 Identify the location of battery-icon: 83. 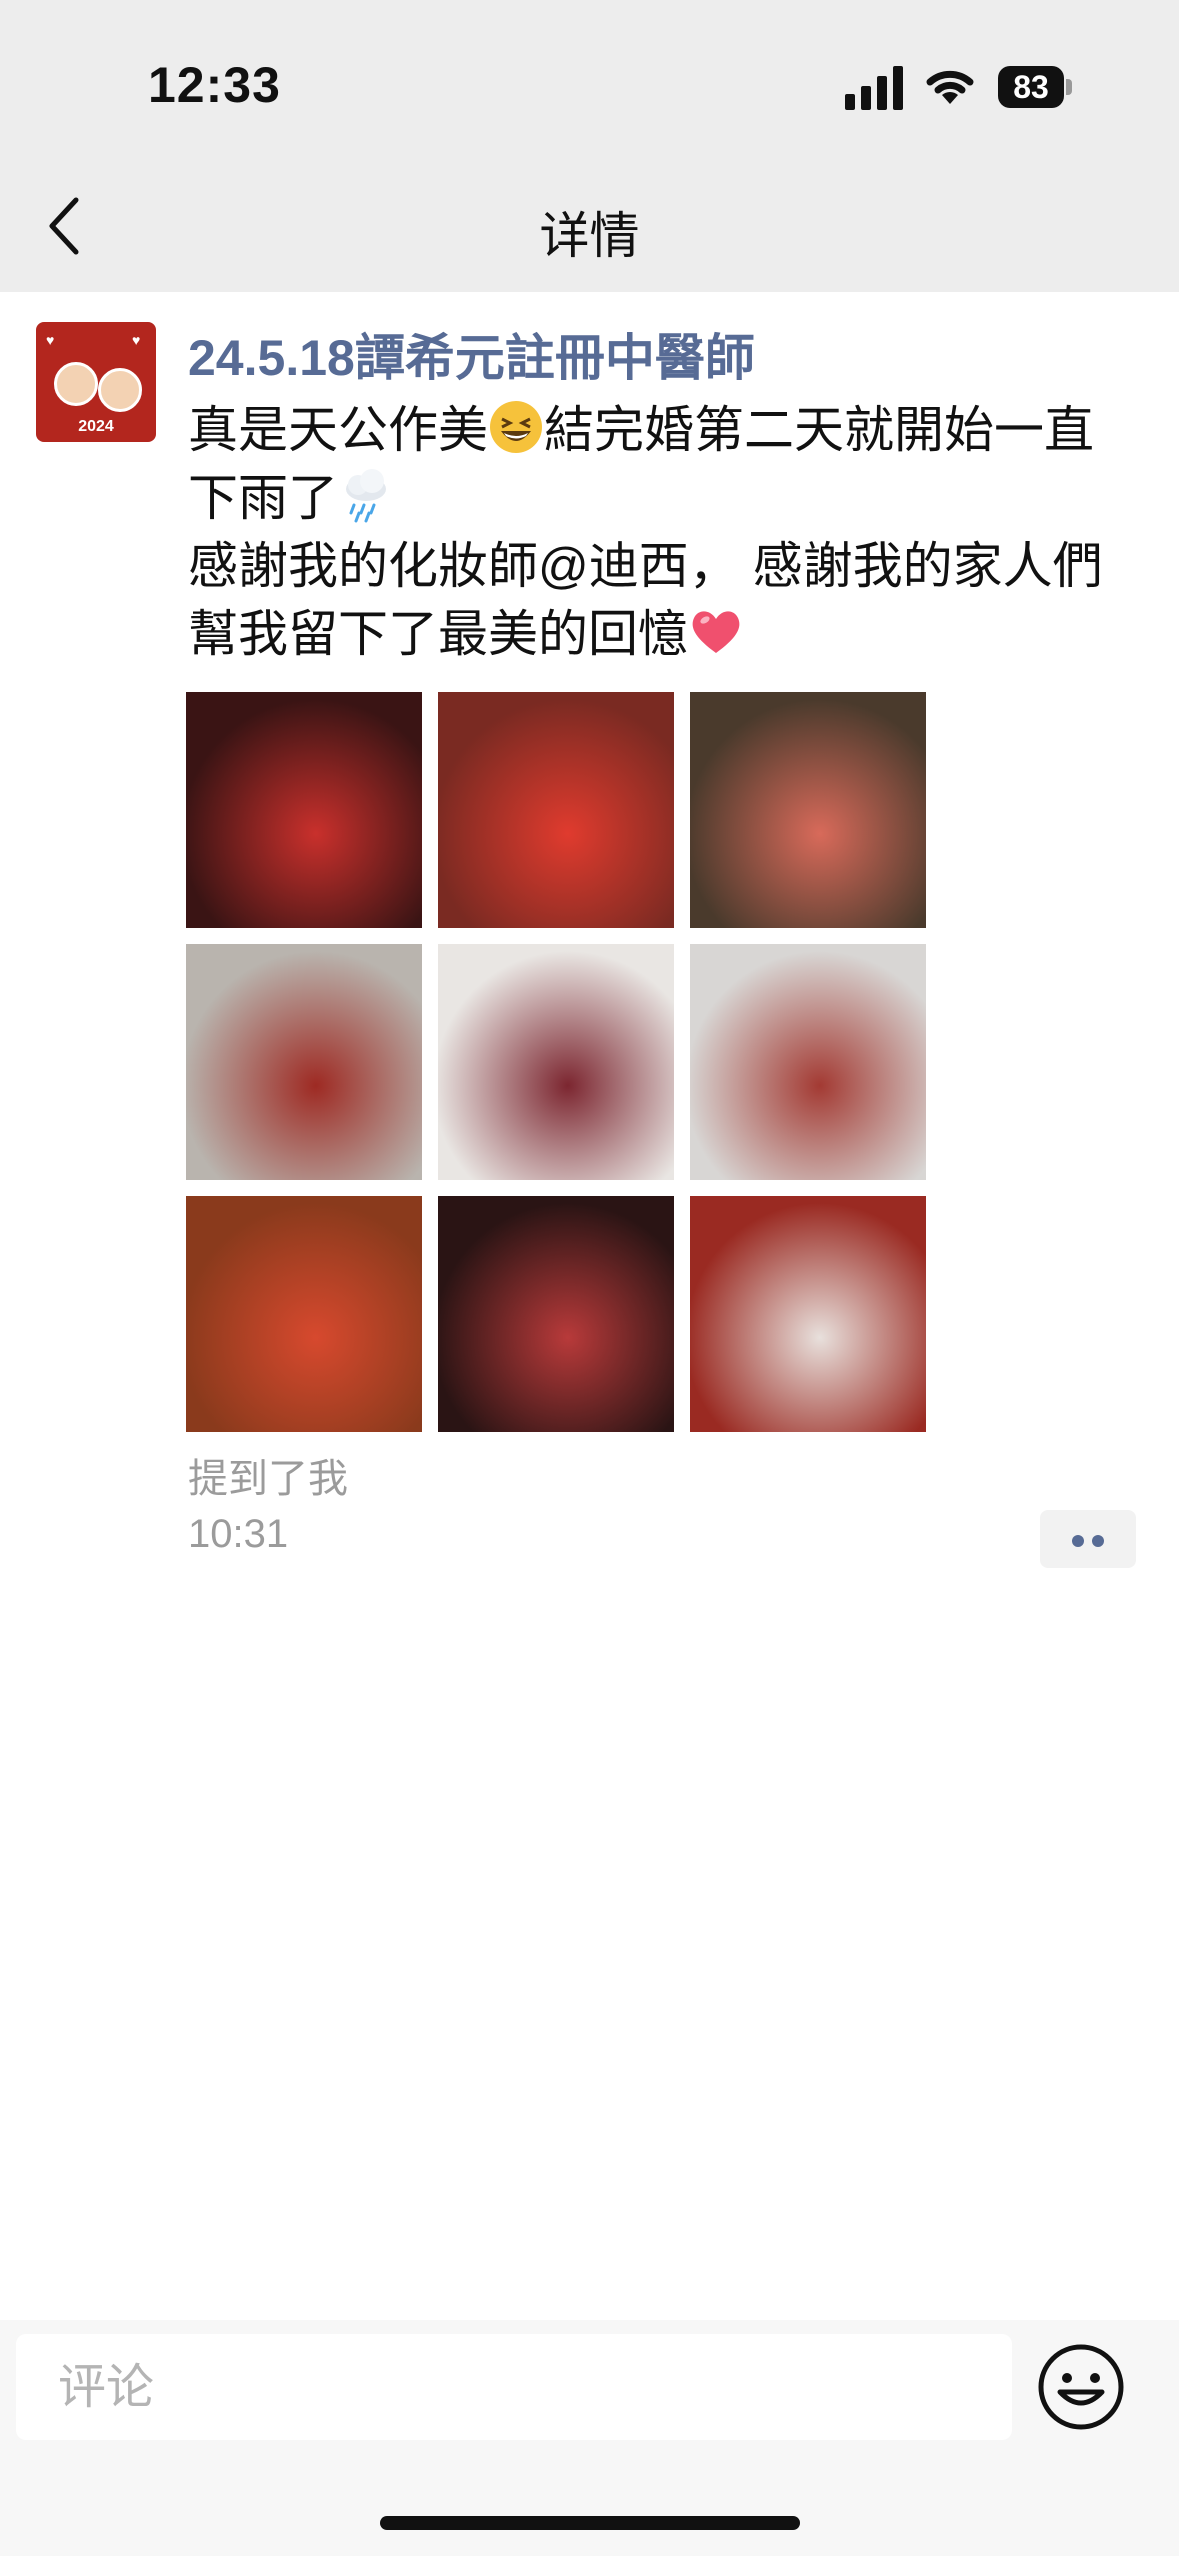
(1036, 87).